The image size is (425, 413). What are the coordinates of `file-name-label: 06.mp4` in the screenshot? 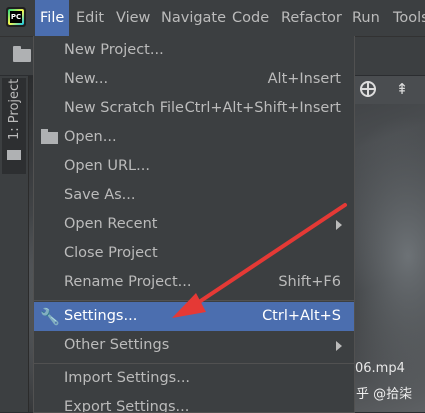 It's located at (380, 368).